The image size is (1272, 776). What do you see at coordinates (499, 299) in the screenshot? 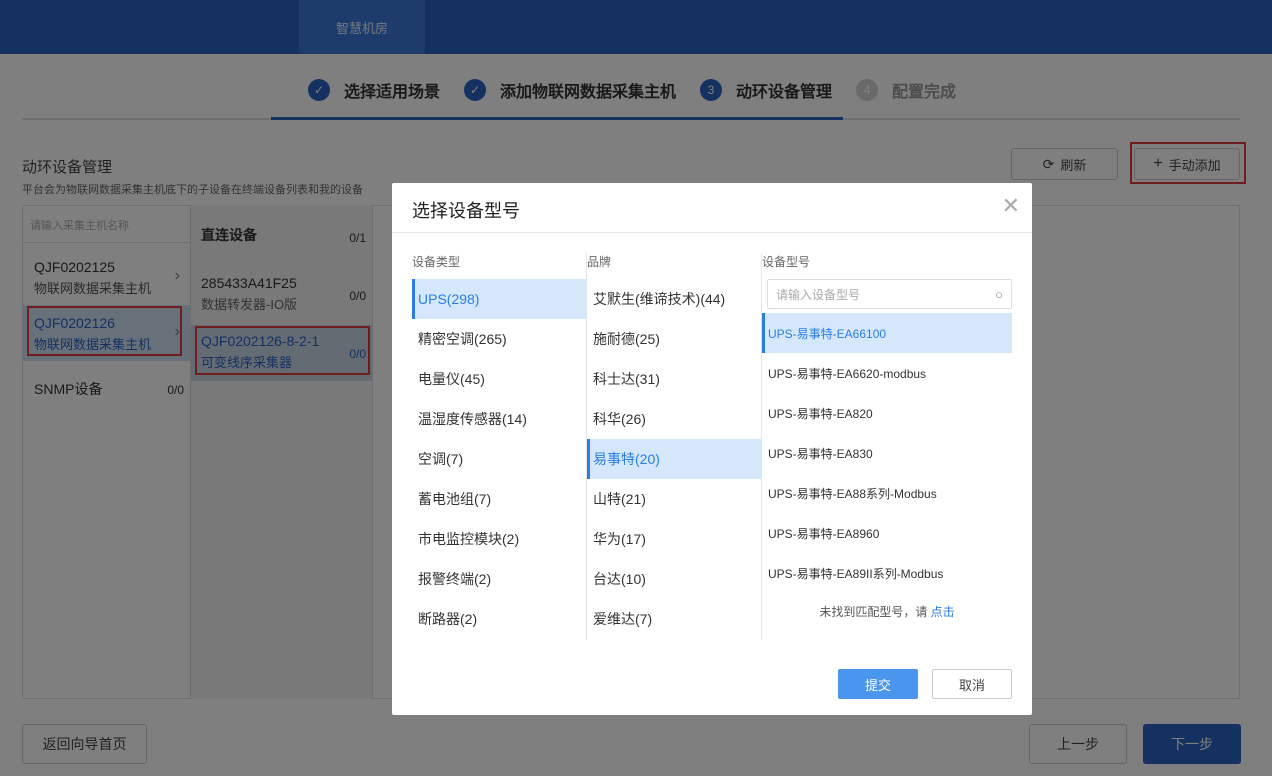
I see `device-type-item: UPS(298)` at bounding box center [499, 299].